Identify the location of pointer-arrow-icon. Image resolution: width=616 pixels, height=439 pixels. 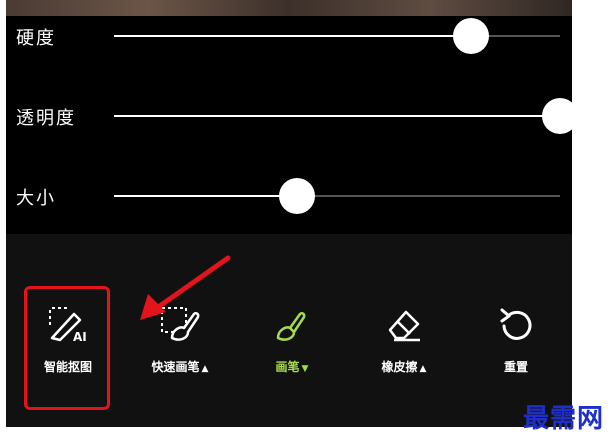
(185, 287).